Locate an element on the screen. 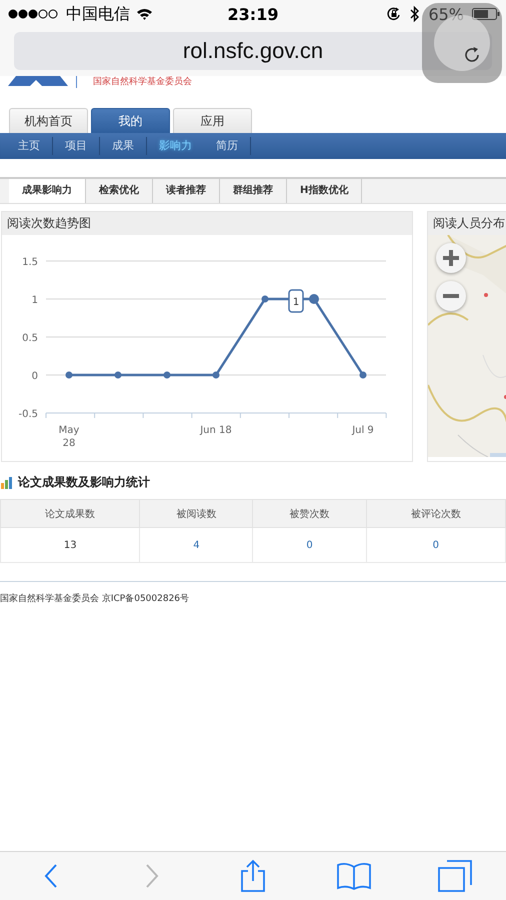 This screenshot has height=900, width=506. panel-title: 阅读人员分布 is located at coordinates (469, 223).